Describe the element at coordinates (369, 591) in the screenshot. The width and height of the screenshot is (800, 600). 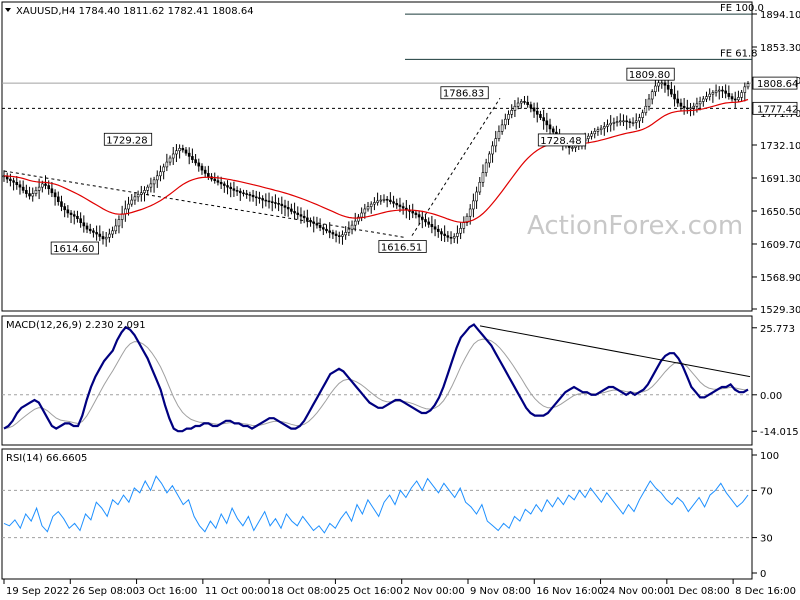
I see `x-axis-label: 25 Oct 16:00` at that location.